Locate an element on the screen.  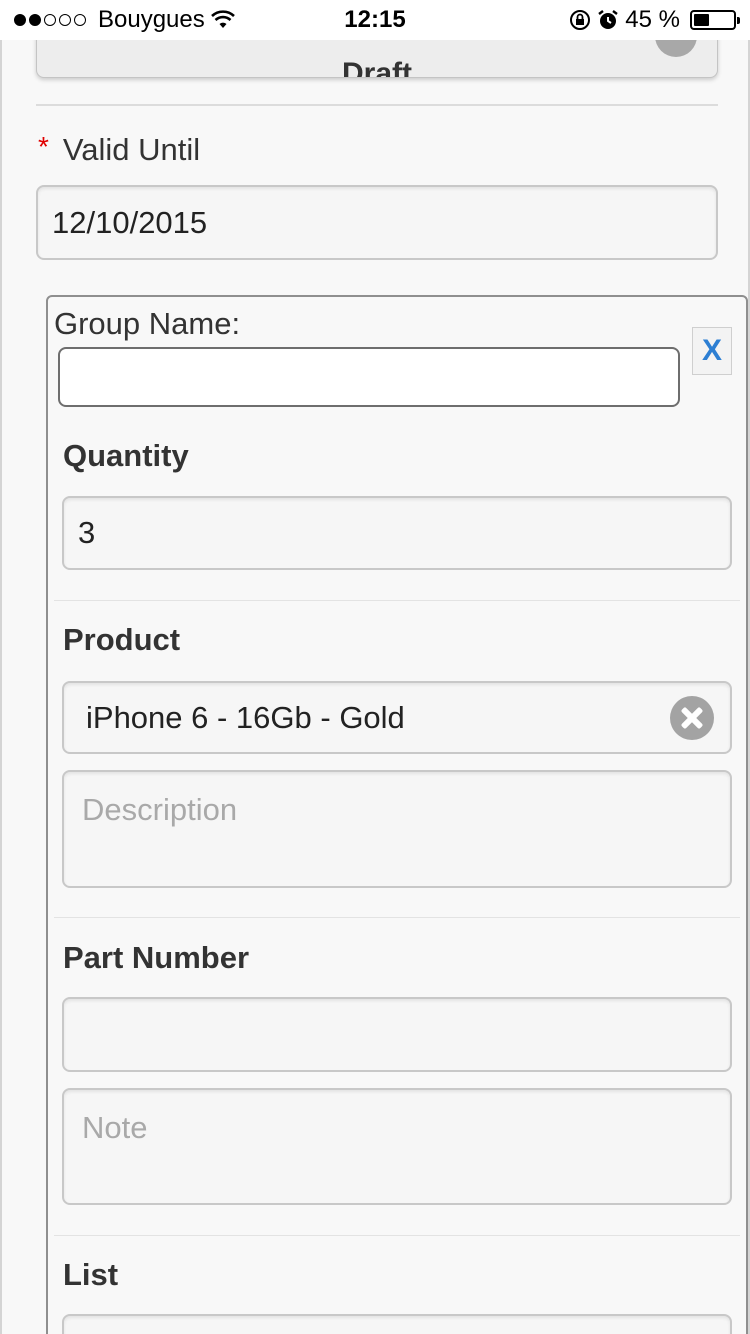
signal-strength-icon is located at coordinates (50, 20).